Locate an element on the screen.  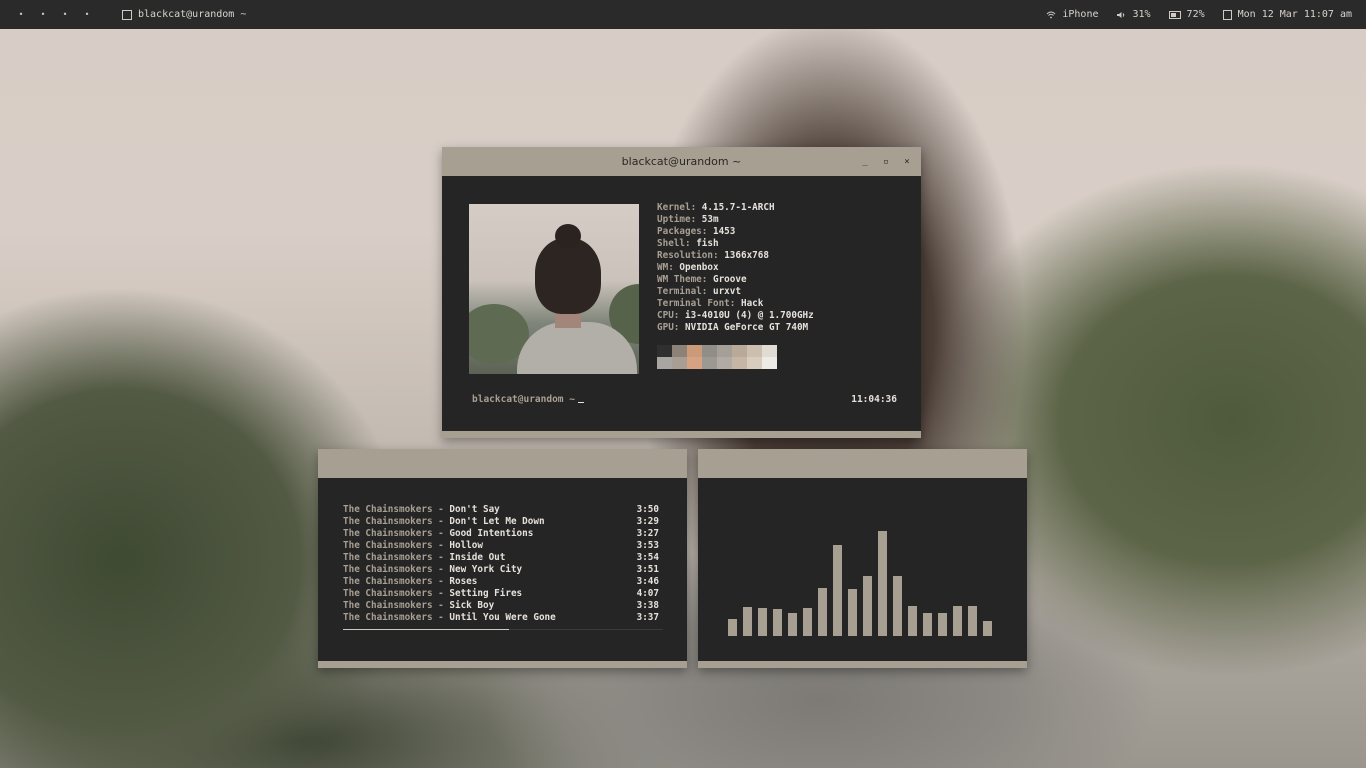
window-controls: _ ▫ × is located at coordinates (886, 161).